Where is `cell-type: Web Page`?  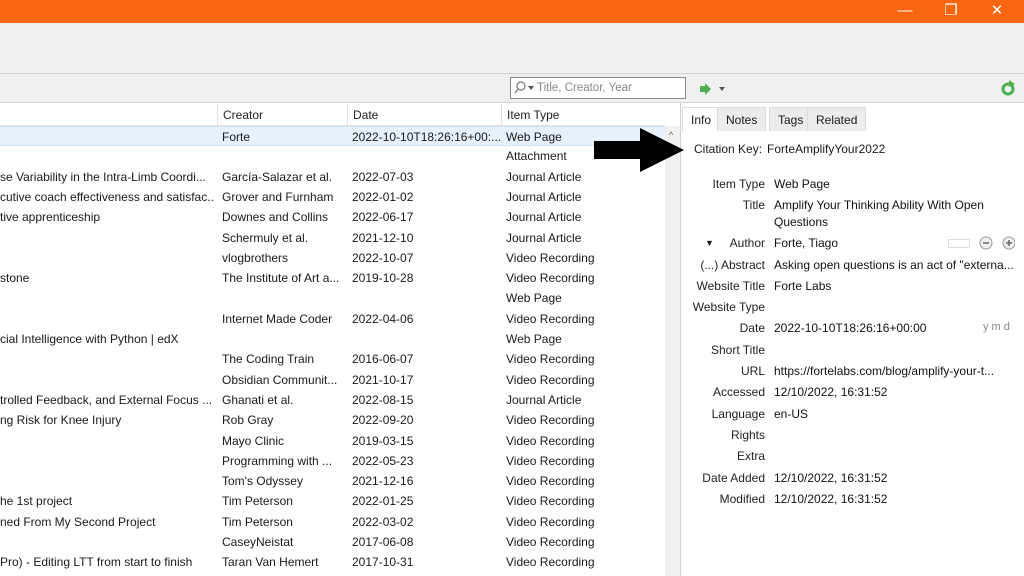
cell-type: Web Page is located at coordinates (534, 339).